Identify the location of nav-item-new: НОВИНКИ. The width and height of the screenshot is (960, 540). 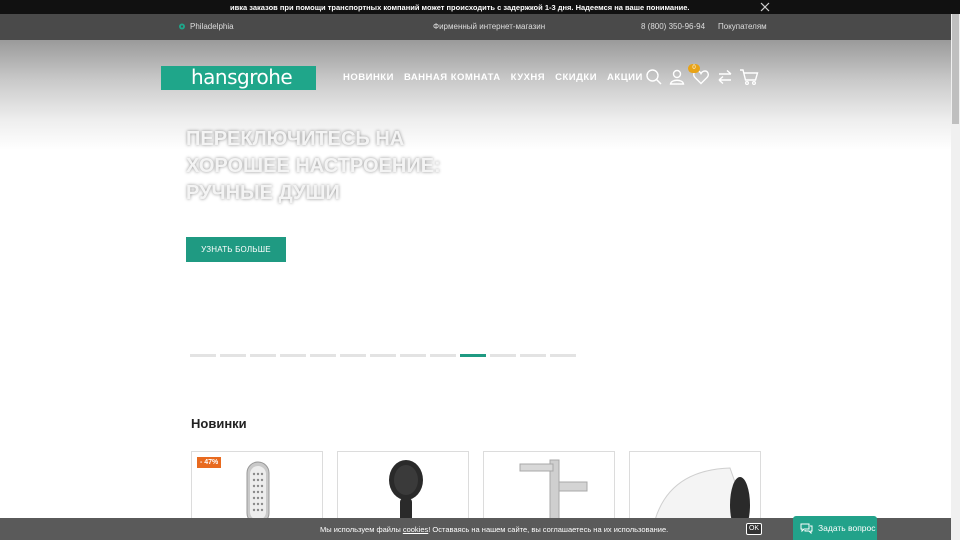
(368, 77).